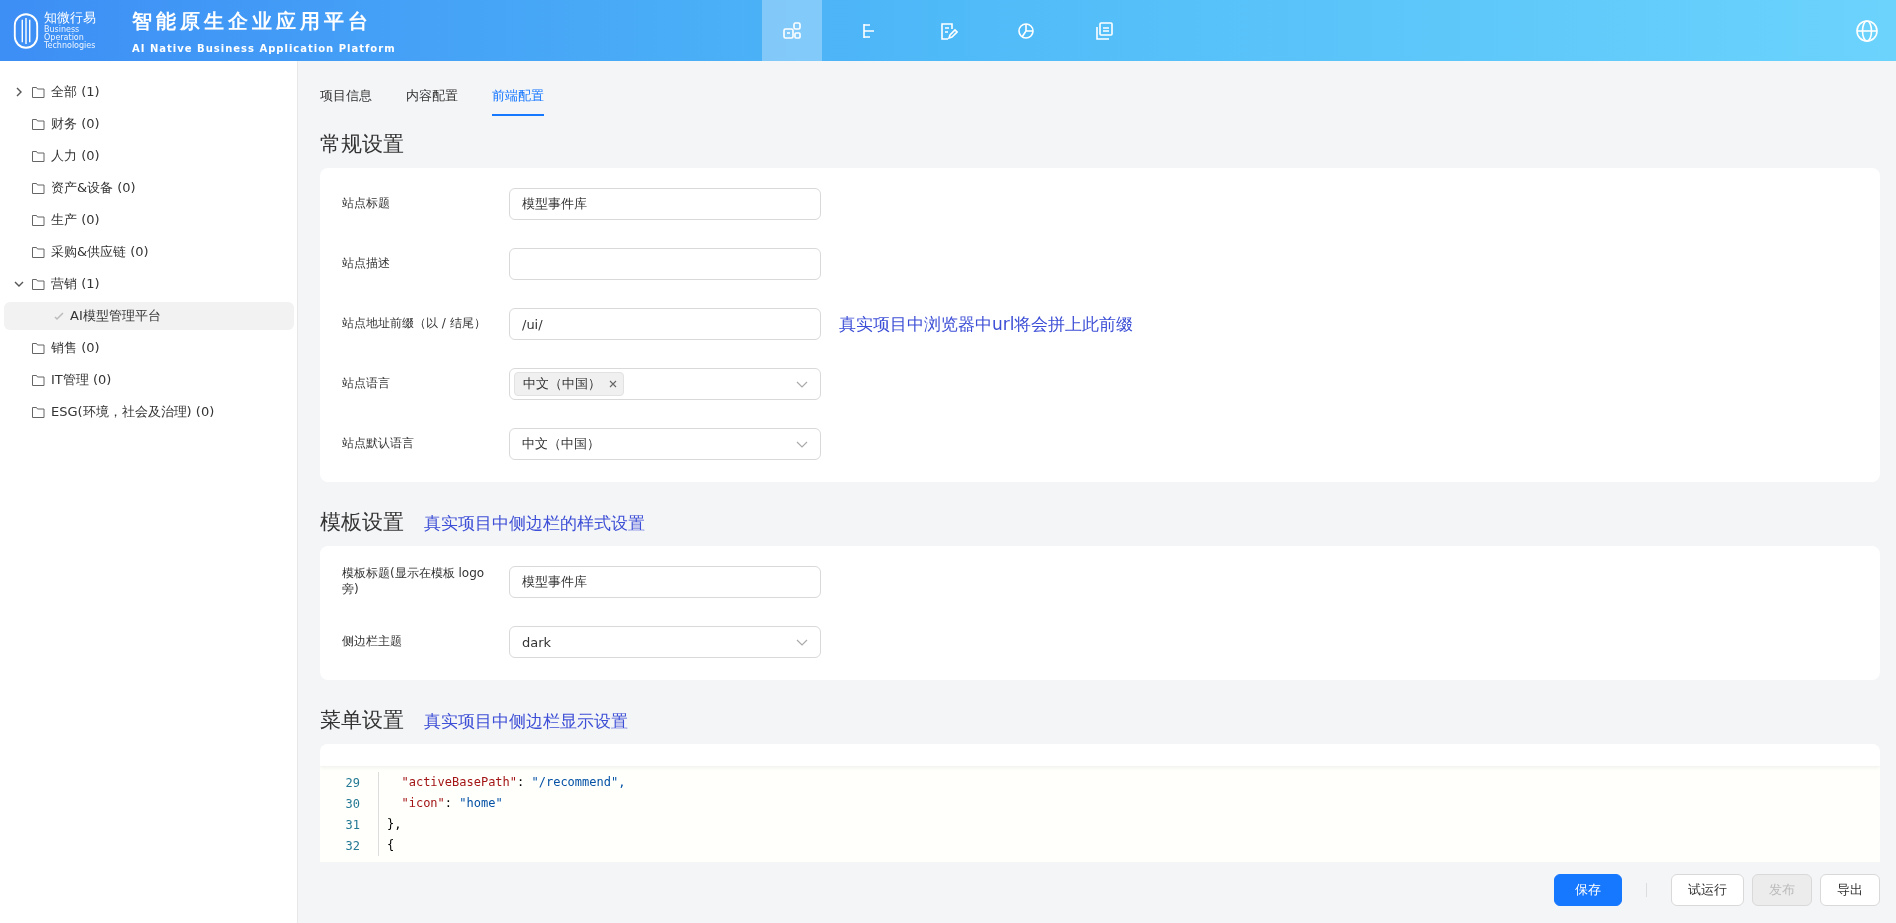  I want to click on tree-item: 采购&供应链 (0), so click(149, 252).